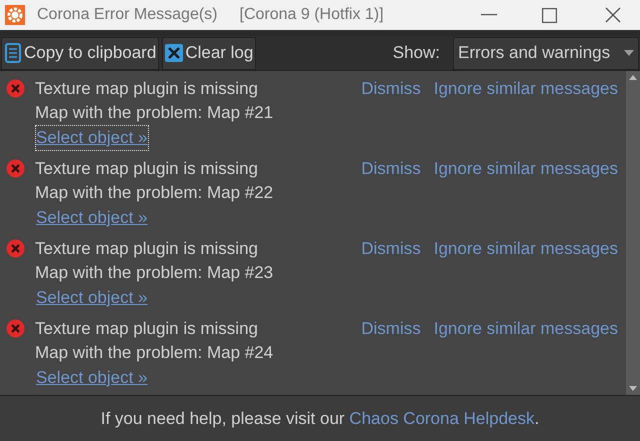  I want to click on app-logo-icon, so click(15, 15).